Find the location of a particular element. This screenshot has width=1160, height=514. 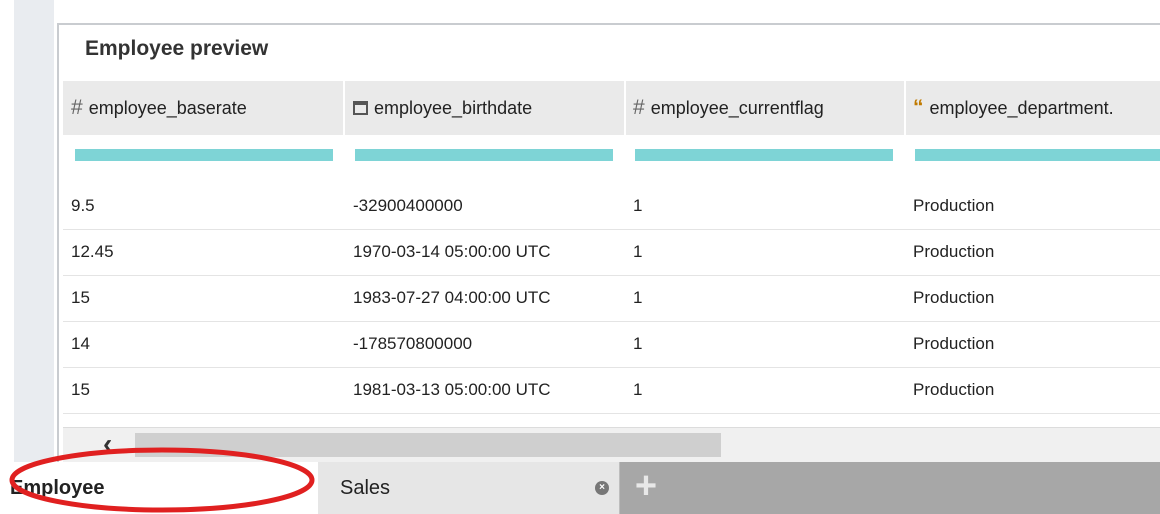

table-row: 15 1981-03-13 05:00:00 UTC 1 Production is located at coordinates (611, 390).